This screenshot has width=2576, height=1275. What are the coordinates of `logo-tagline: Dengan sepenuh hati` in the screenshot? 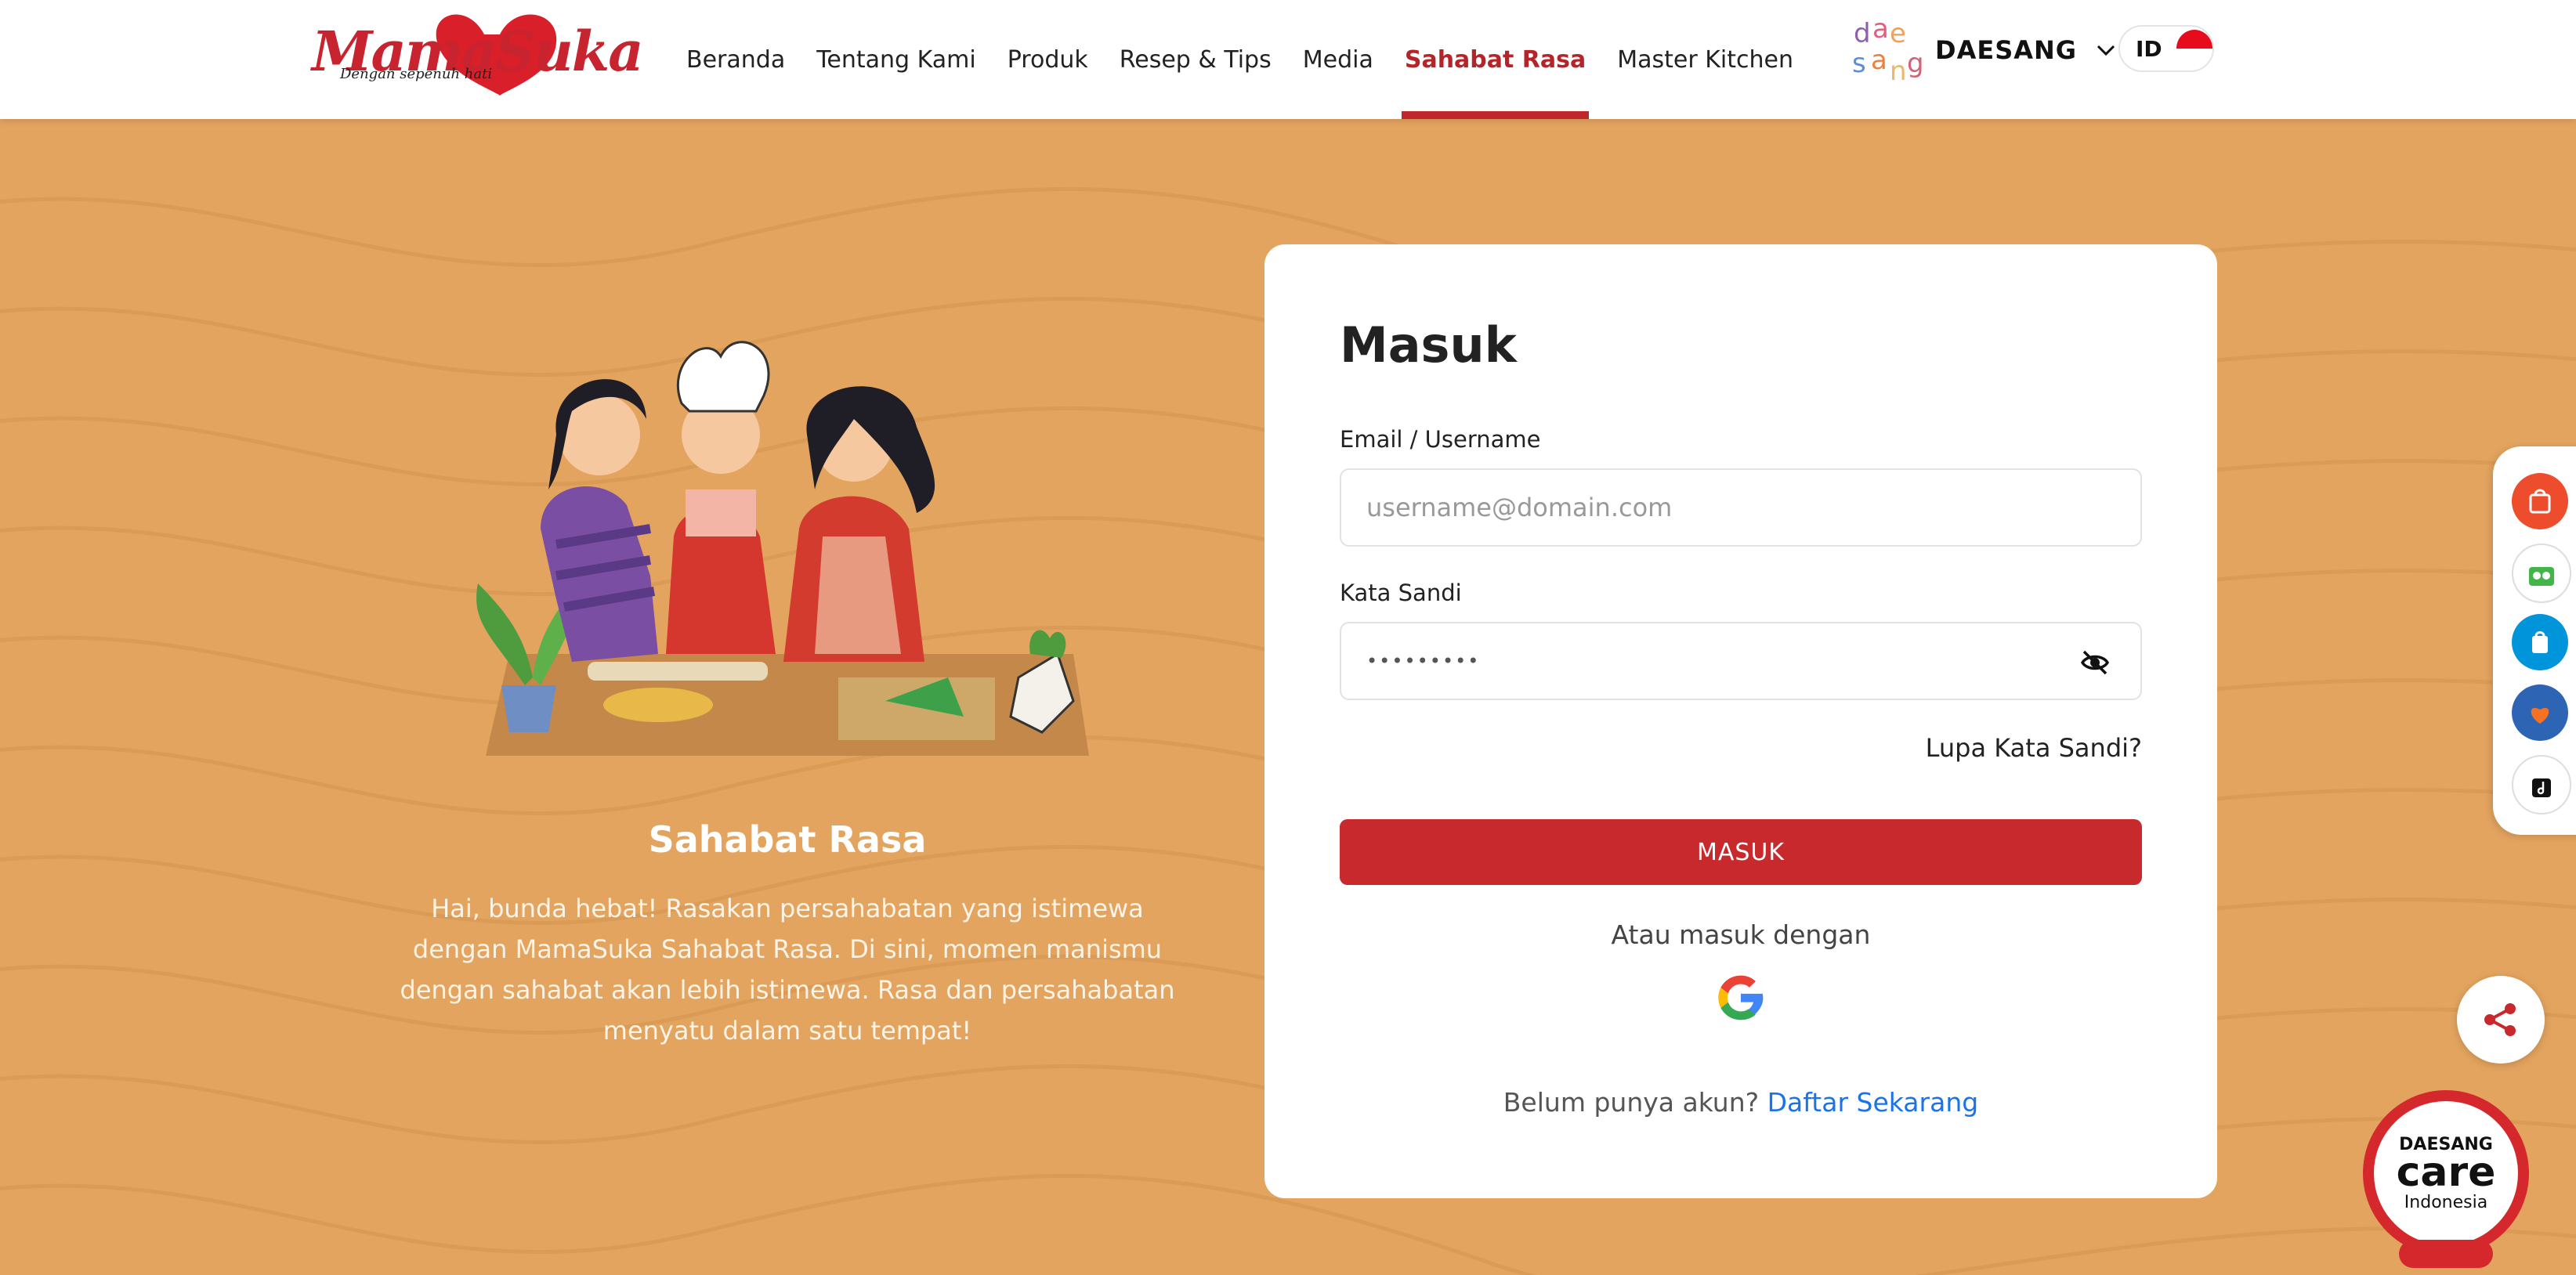 It's located at (417, 74).